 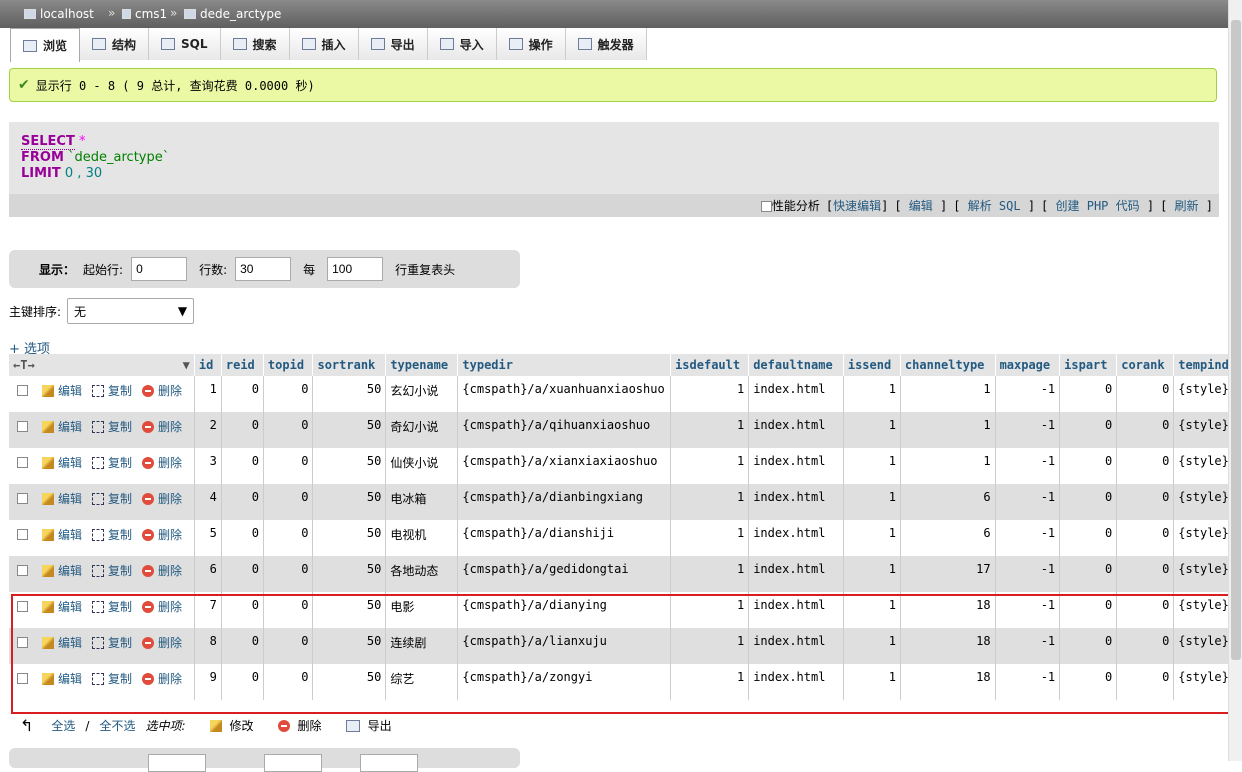 What do you see at coordinates (564, 646) in the screenshot?
I see `cell-typedir: {cmspath}/a/lianxuju` at bounding box center [564, 646].